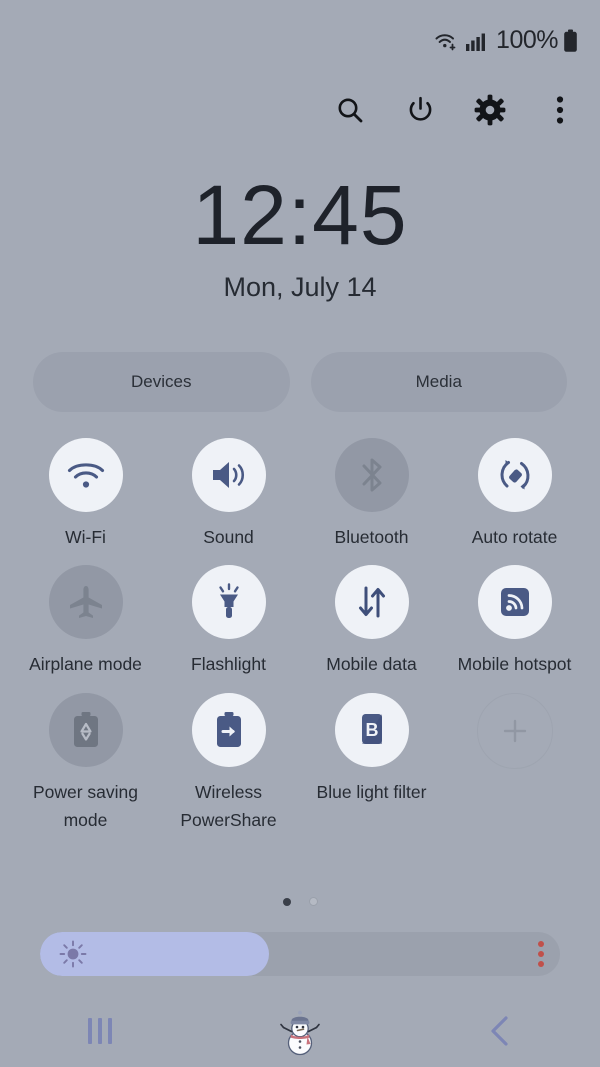 The height and width of the screenshot is (1067, 600). Describe the element at coordinates (161, 382) in the screenshot. I see `devices-button: Devices` at that location.